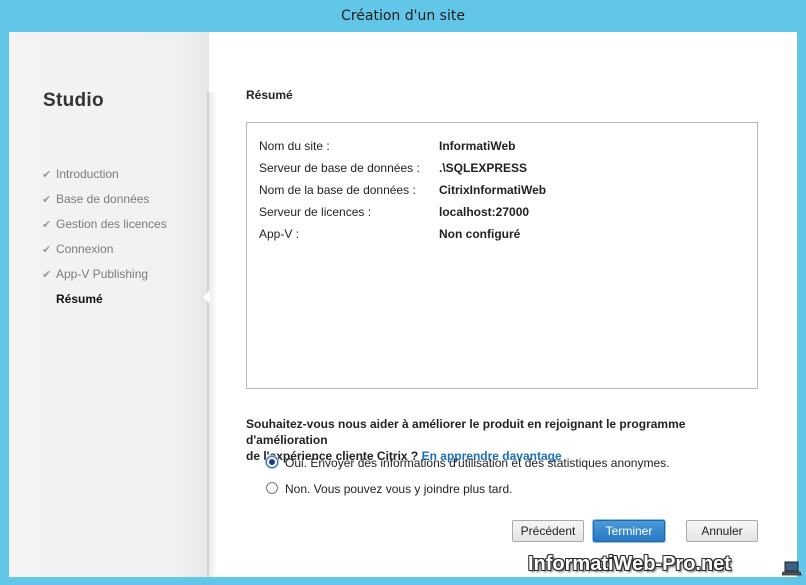 The width and height of the screenshot is (806, 585). I want to click on summary-value: .\SQLEXPRESS, so click(483, 168).